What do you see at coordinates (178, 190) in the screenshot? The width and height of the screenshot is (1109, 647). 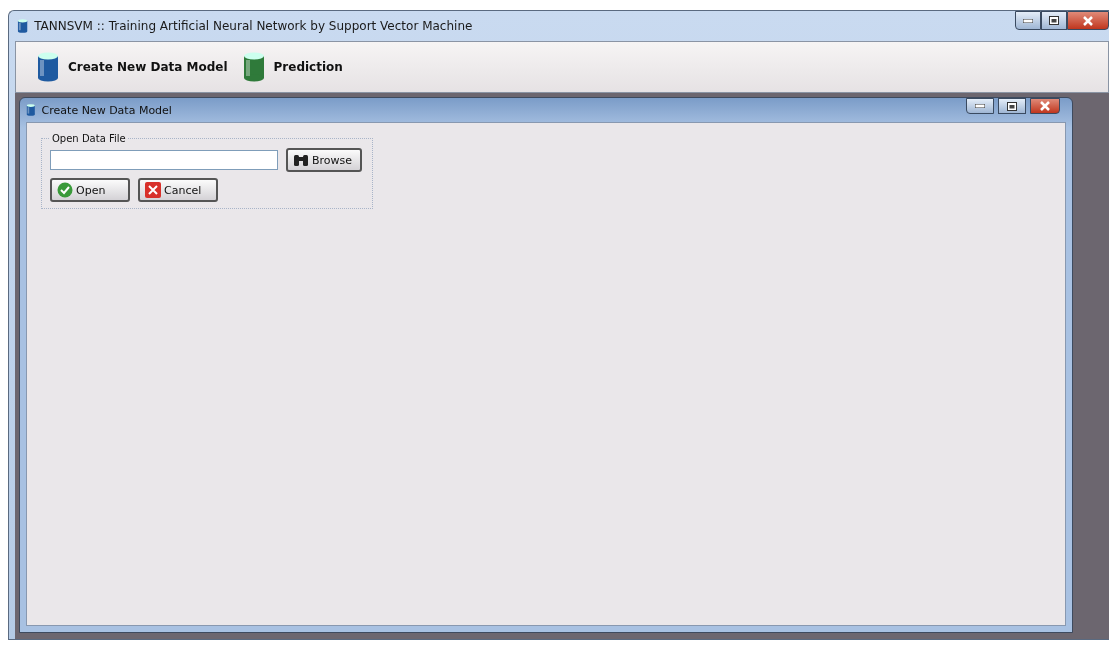 I see `cancel-button: Cancel` at bounding box center [178, 190].